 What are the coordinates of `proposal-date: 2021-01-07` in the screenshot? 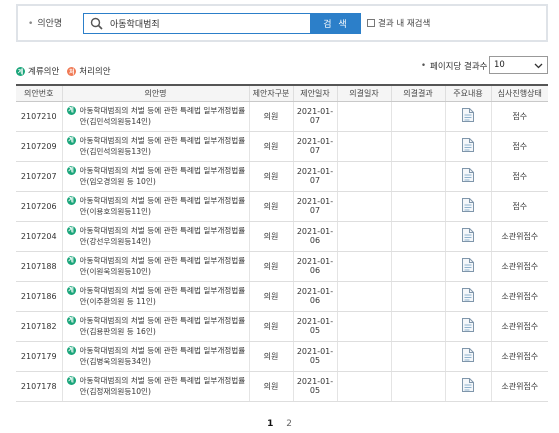 It's located at (314, 146).